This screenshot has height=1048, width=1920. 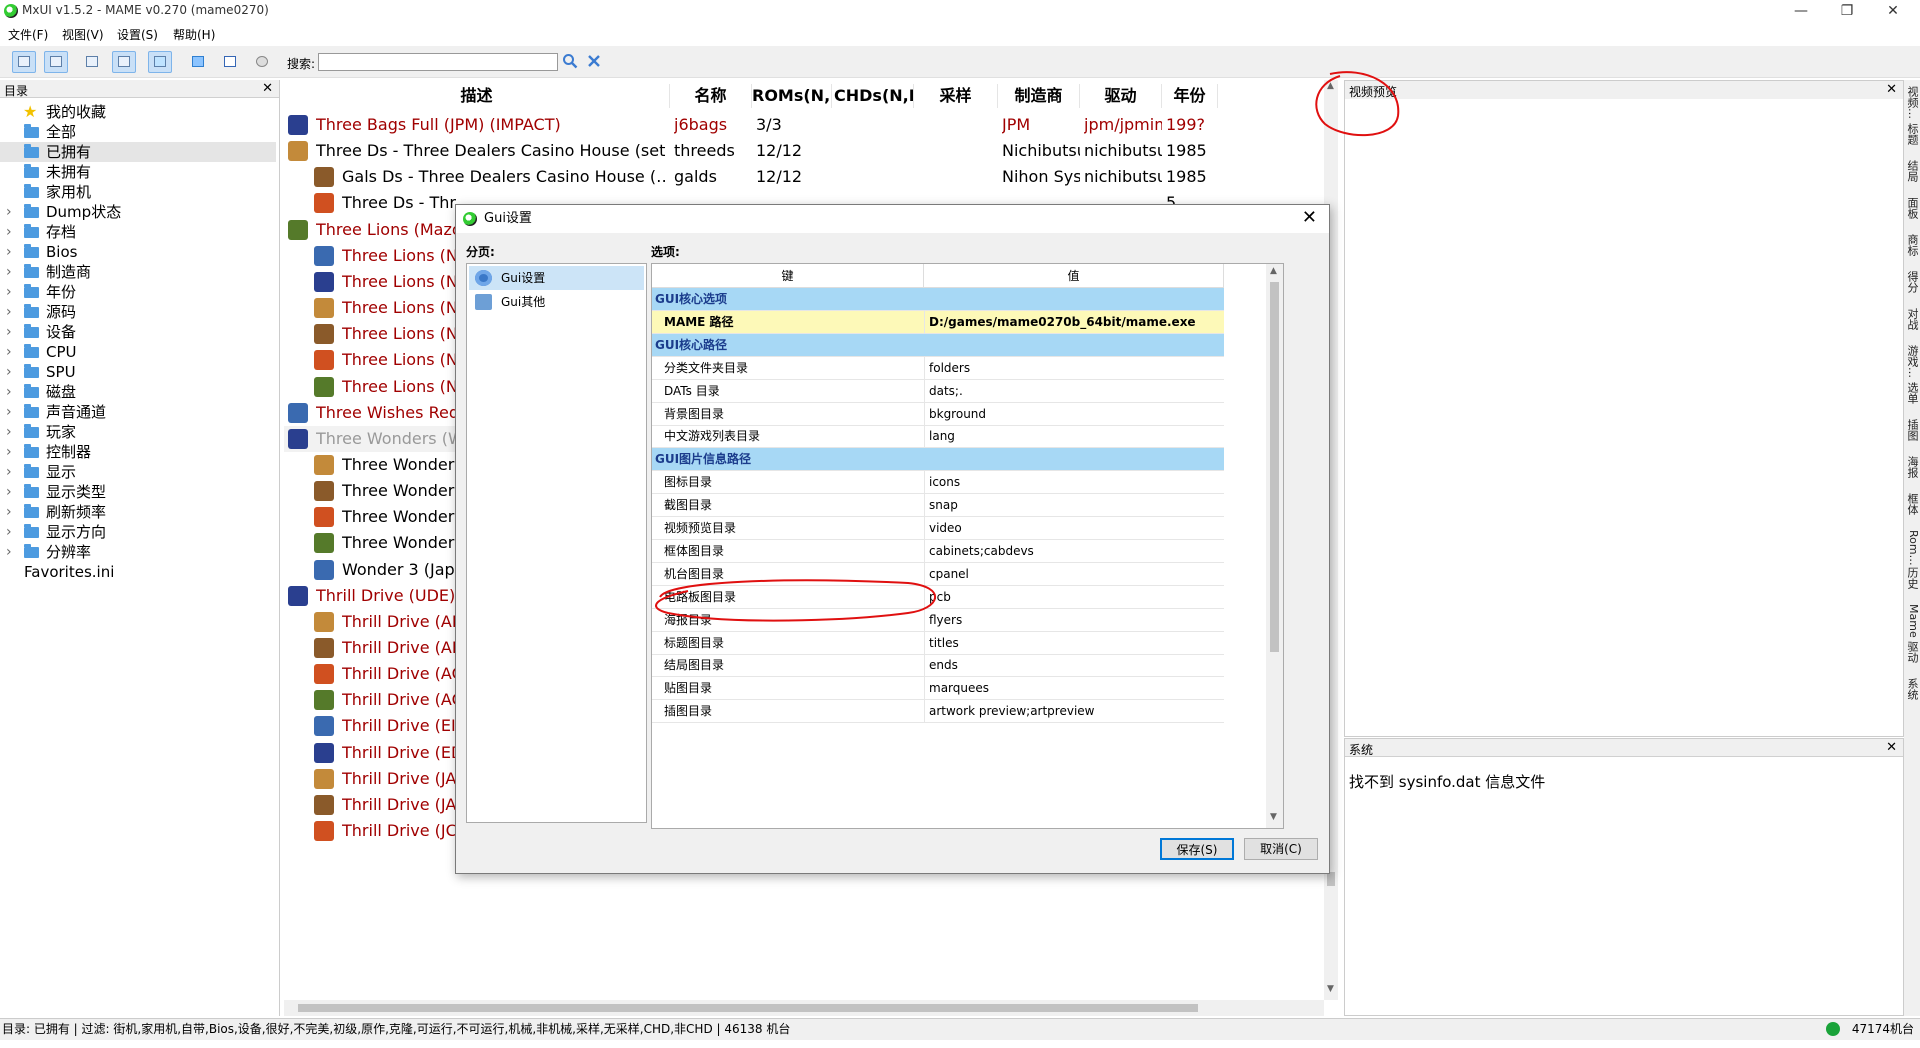 What do you see at coordinates (1847, 11) in the screenshot?
I see `restore-button: ❐` at bounding box center [1847, 11].